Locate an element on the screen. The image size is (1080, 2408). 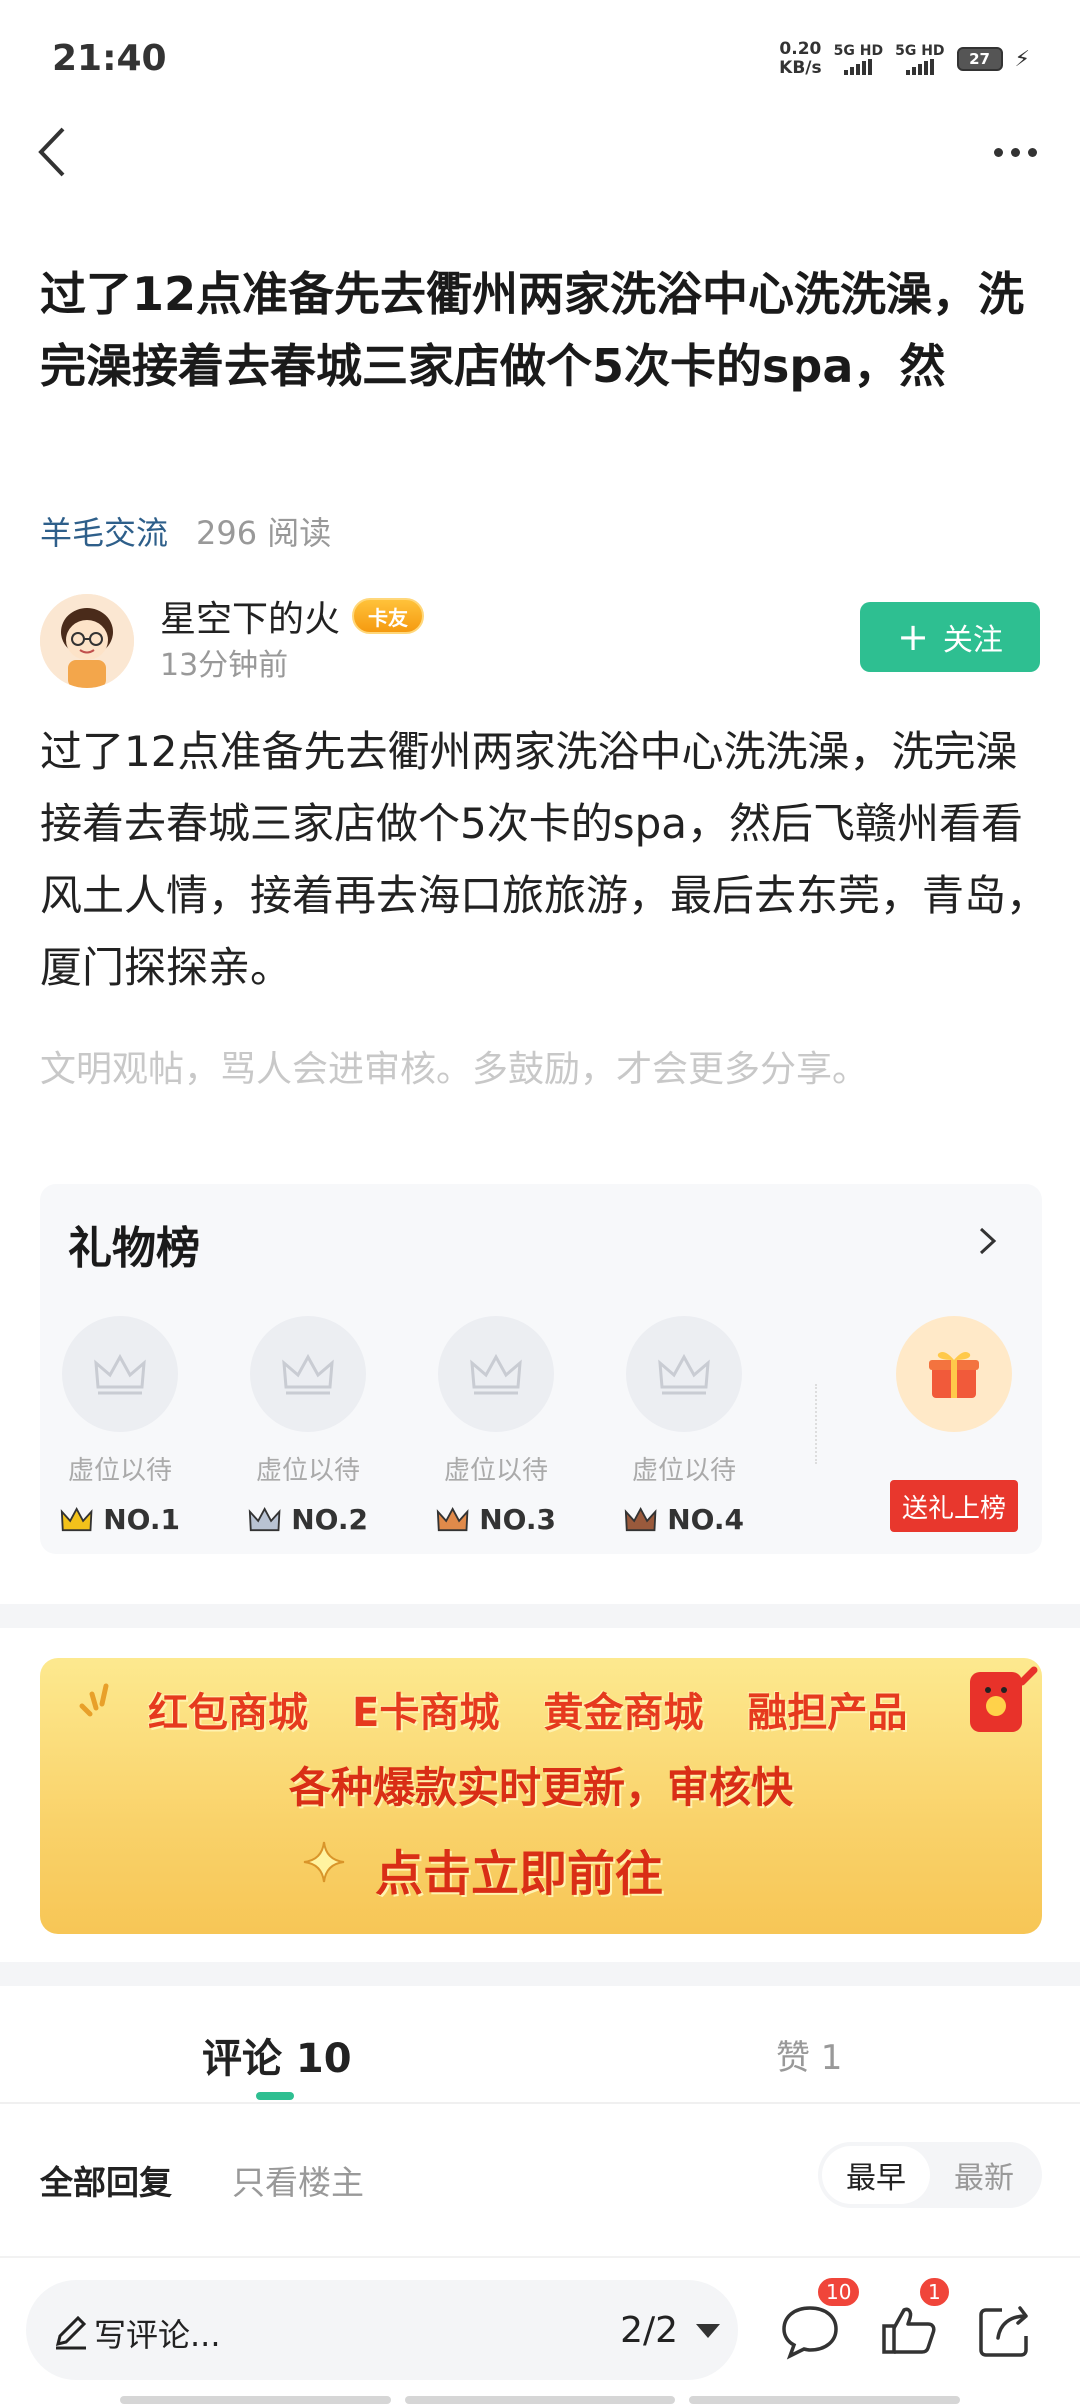
share-button is located at coordinates (1006, 2330).